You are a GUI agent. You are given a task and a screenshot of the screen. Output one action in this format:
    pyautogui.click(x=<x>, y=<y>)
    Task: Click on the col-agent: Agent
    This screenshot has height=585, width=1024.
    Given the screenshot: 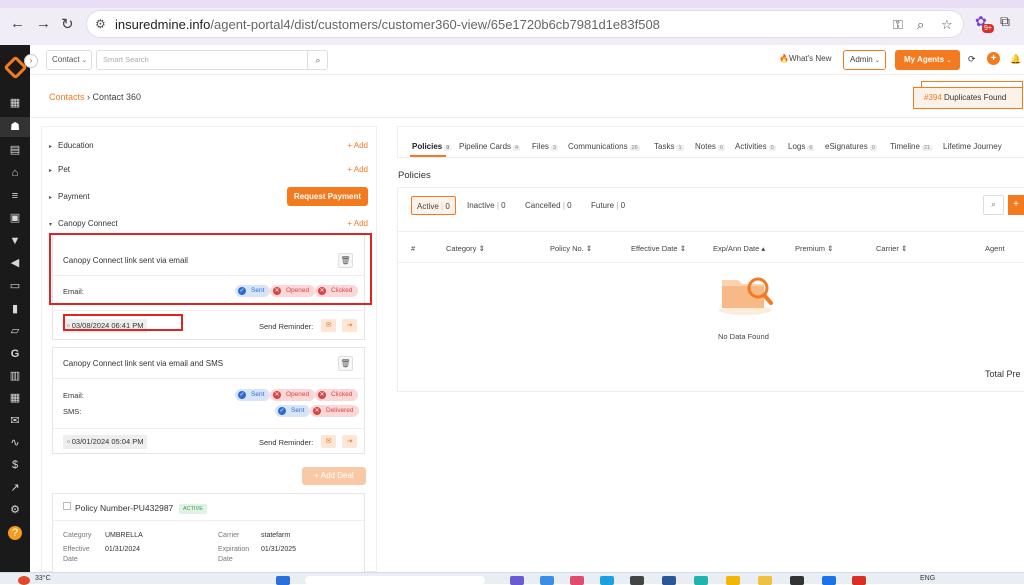 What is the action you would take?
    pyautogui.click(x=995, y=248)
    